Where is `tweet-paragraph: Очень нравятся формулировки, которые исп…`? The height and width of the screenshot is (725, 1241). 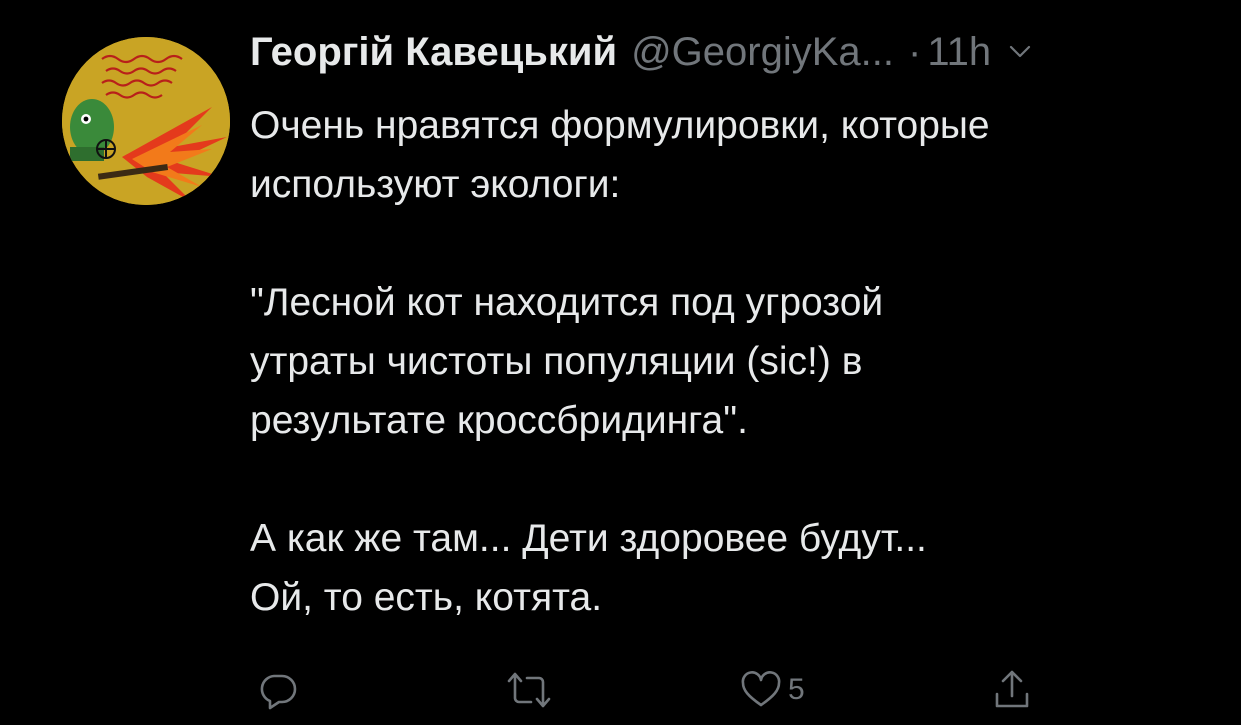
tweet-paragraph: Очень нравятся формулировки, которые исп… is located at coordinates (620, 155).